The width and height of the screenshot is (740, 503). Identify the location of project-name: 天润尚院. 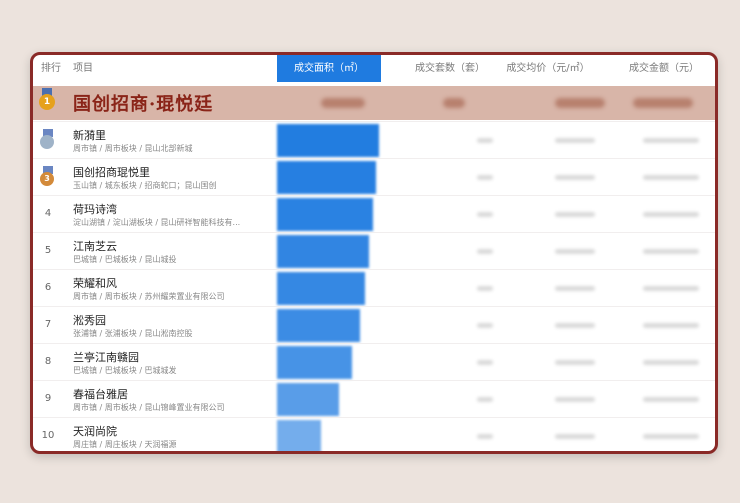
(95, 431).